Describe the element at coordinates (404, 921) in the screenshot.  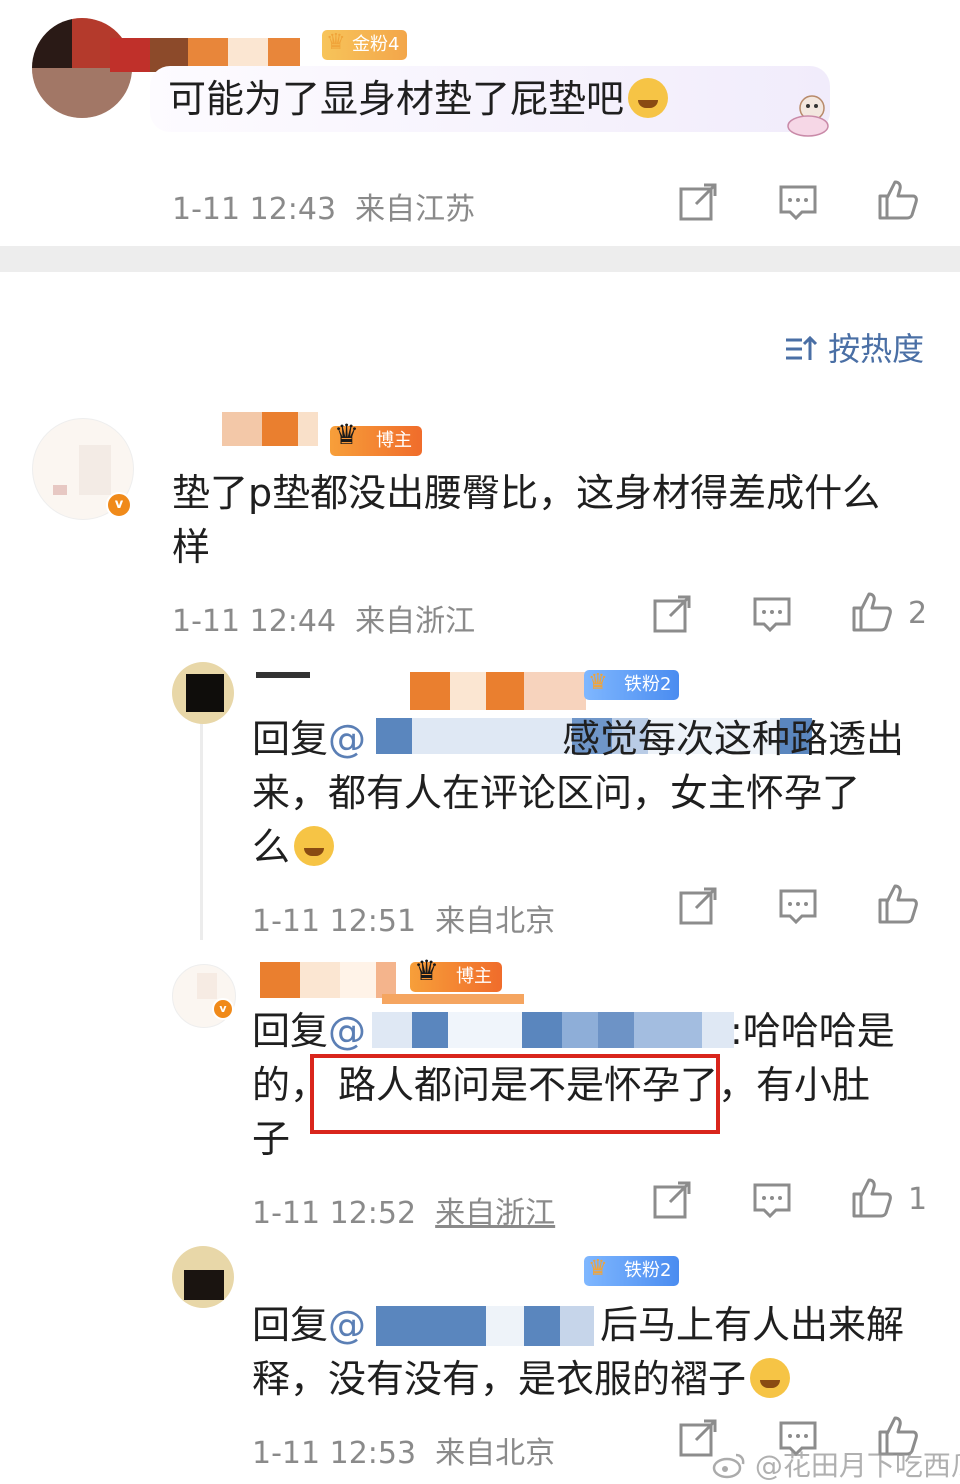
I see `reply-time: 1-11 12:51 来自北京` at that location.